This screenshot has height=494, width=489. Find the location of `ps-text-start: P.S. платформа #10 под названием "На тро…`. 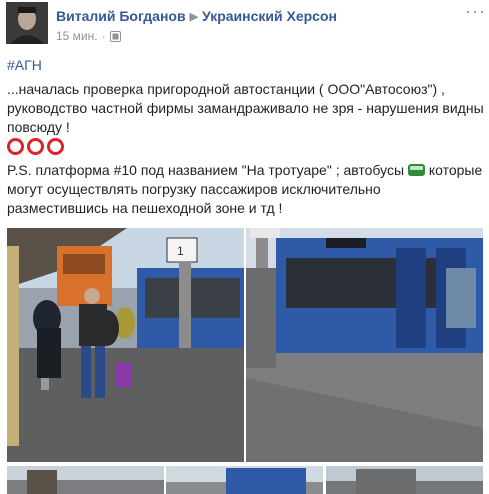

ps-text-start: P.S. платформа #10 под названием "На тро… is located at coordinates (206, 170).